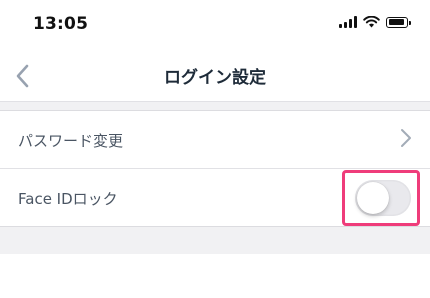 The width and height of the screenshot is (430, 298). I want to click on status-icons, so click(375, 22).